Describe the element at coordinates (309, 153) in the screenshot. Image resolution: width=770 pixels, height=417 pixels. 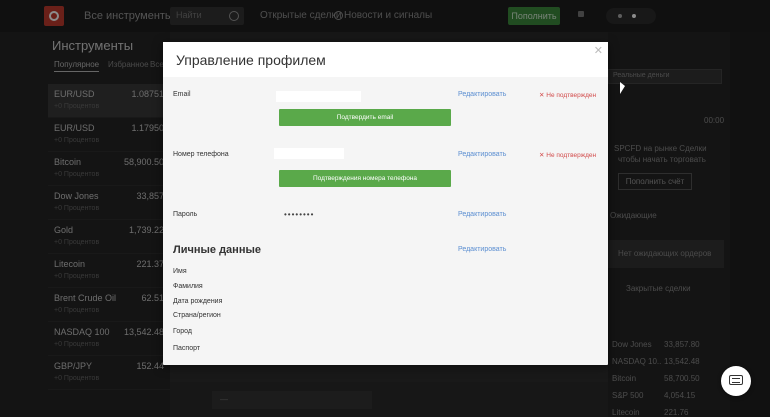
I see `phone-field` at that location.